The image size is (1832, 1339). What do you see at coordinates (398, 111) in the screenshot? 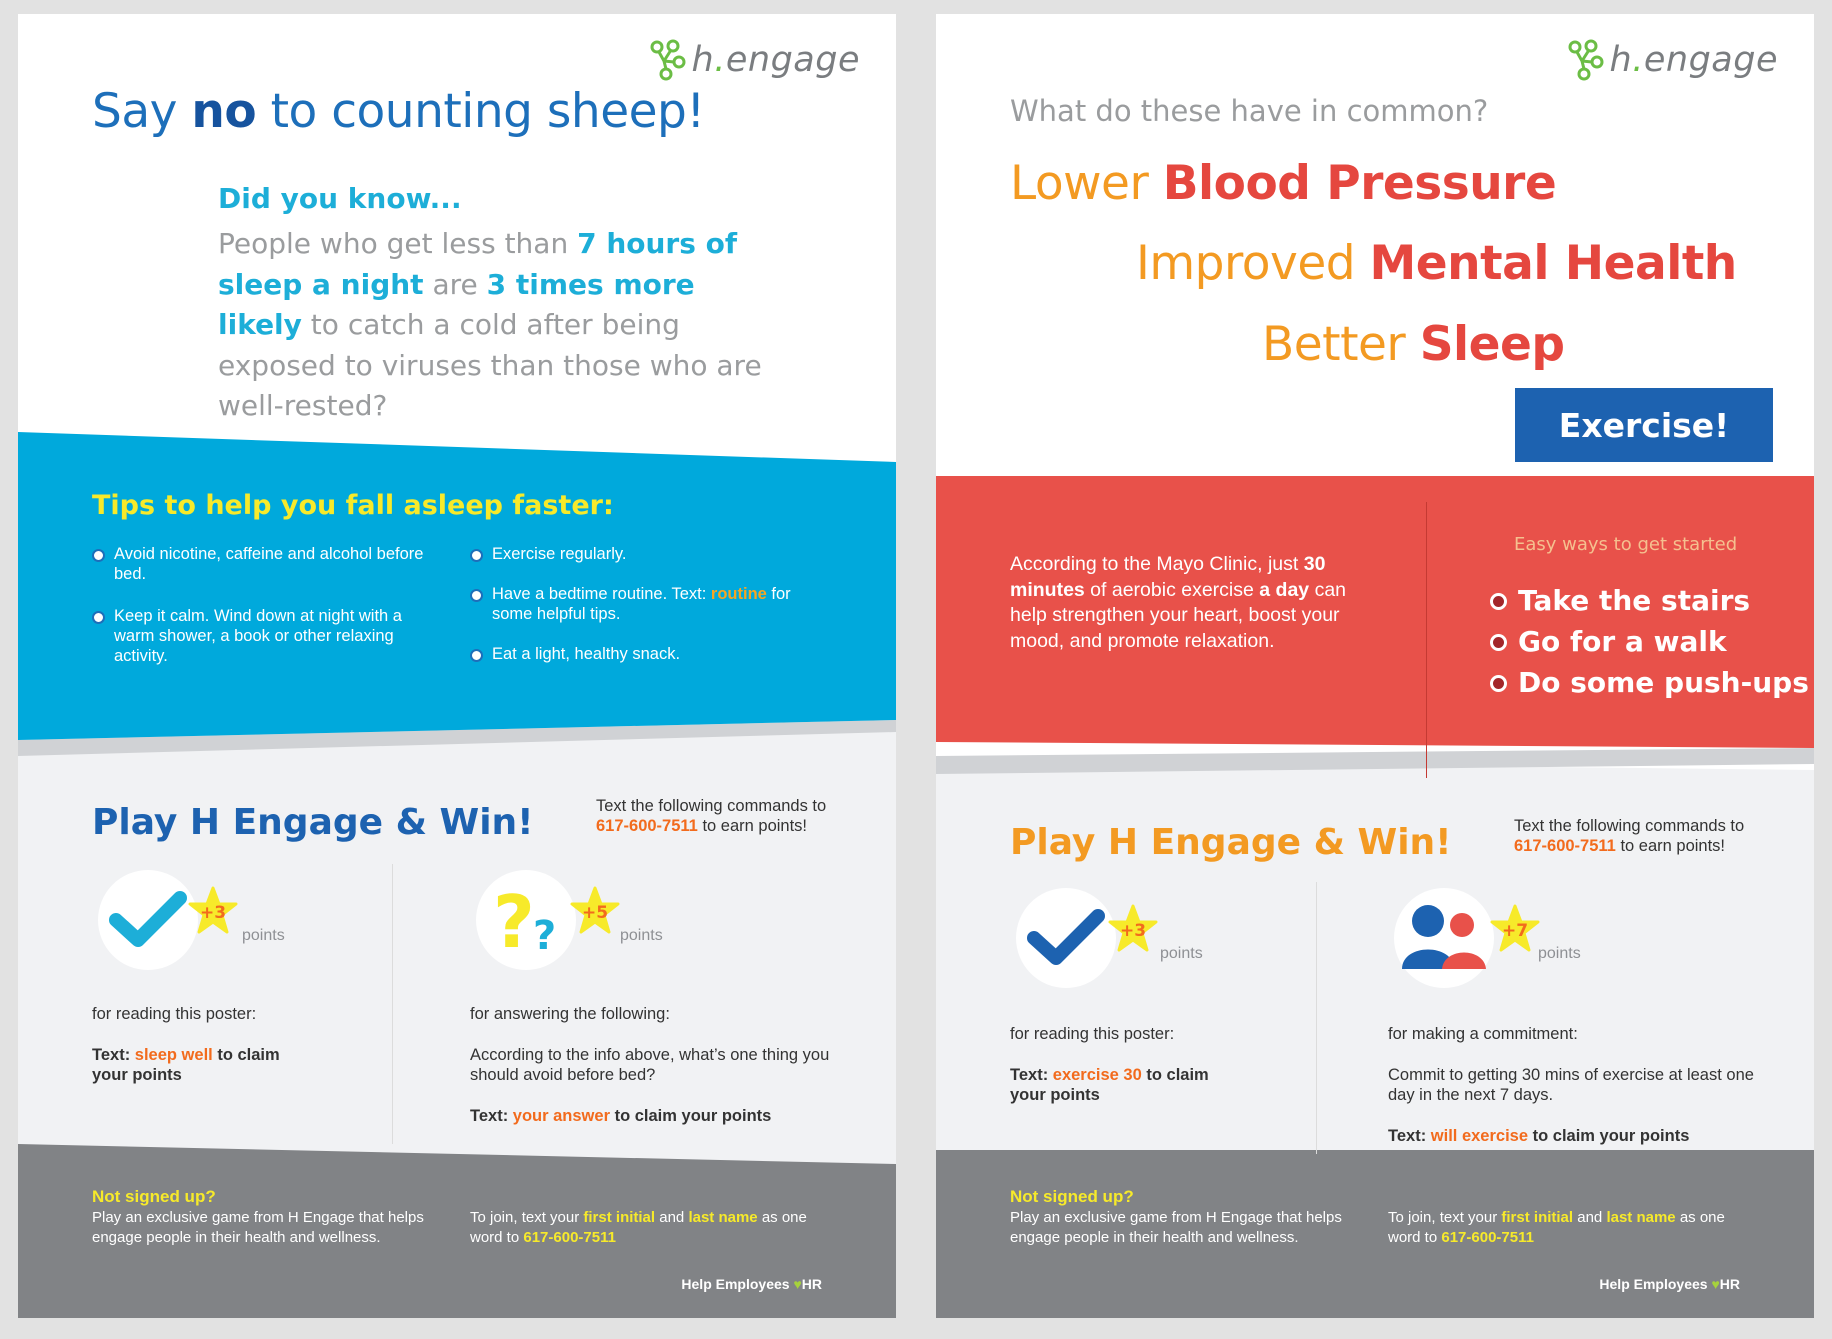
I see `page-title: Say no to counting sheep!` at bounding box center [398, 111].